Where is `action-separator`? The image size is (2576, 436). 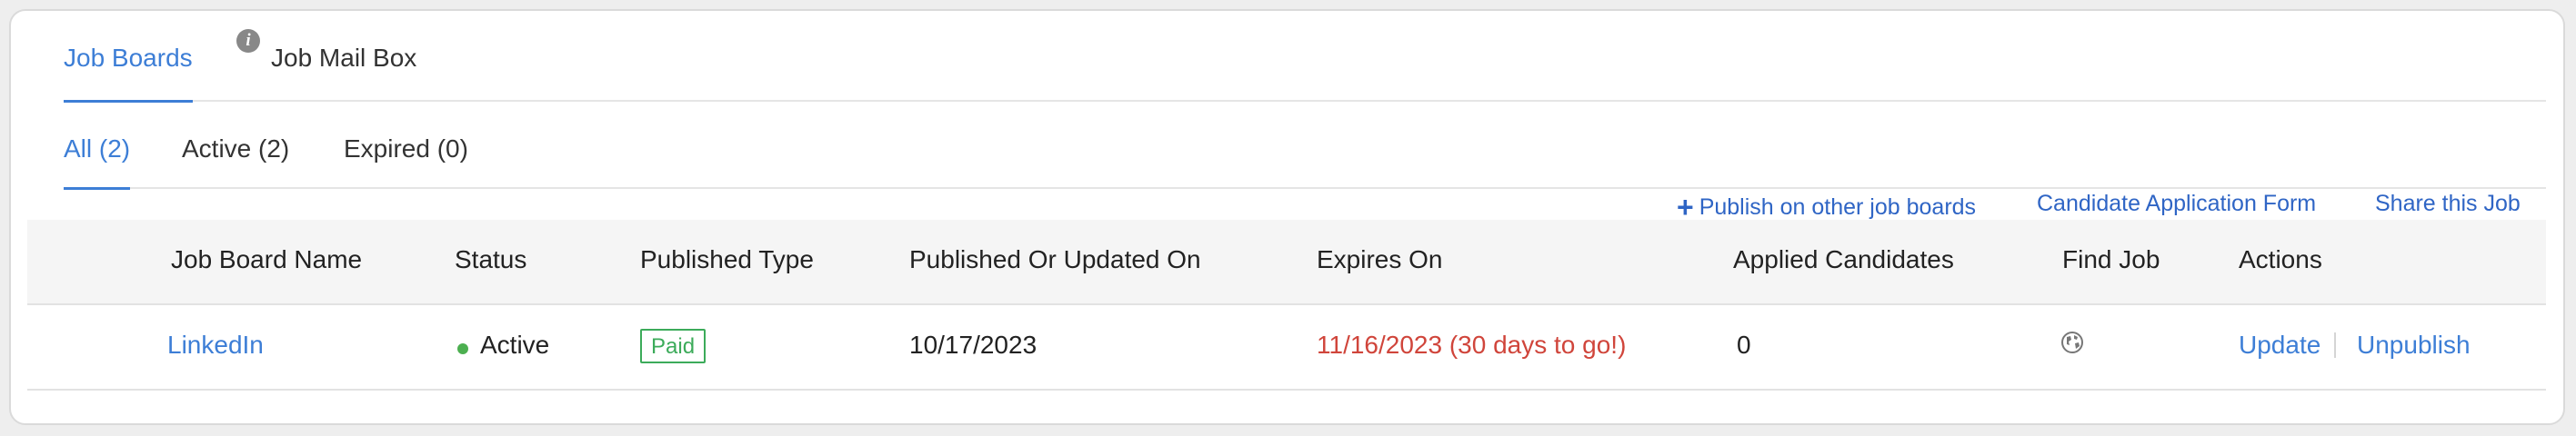
action-separator is located at coordinates (2335, 345).